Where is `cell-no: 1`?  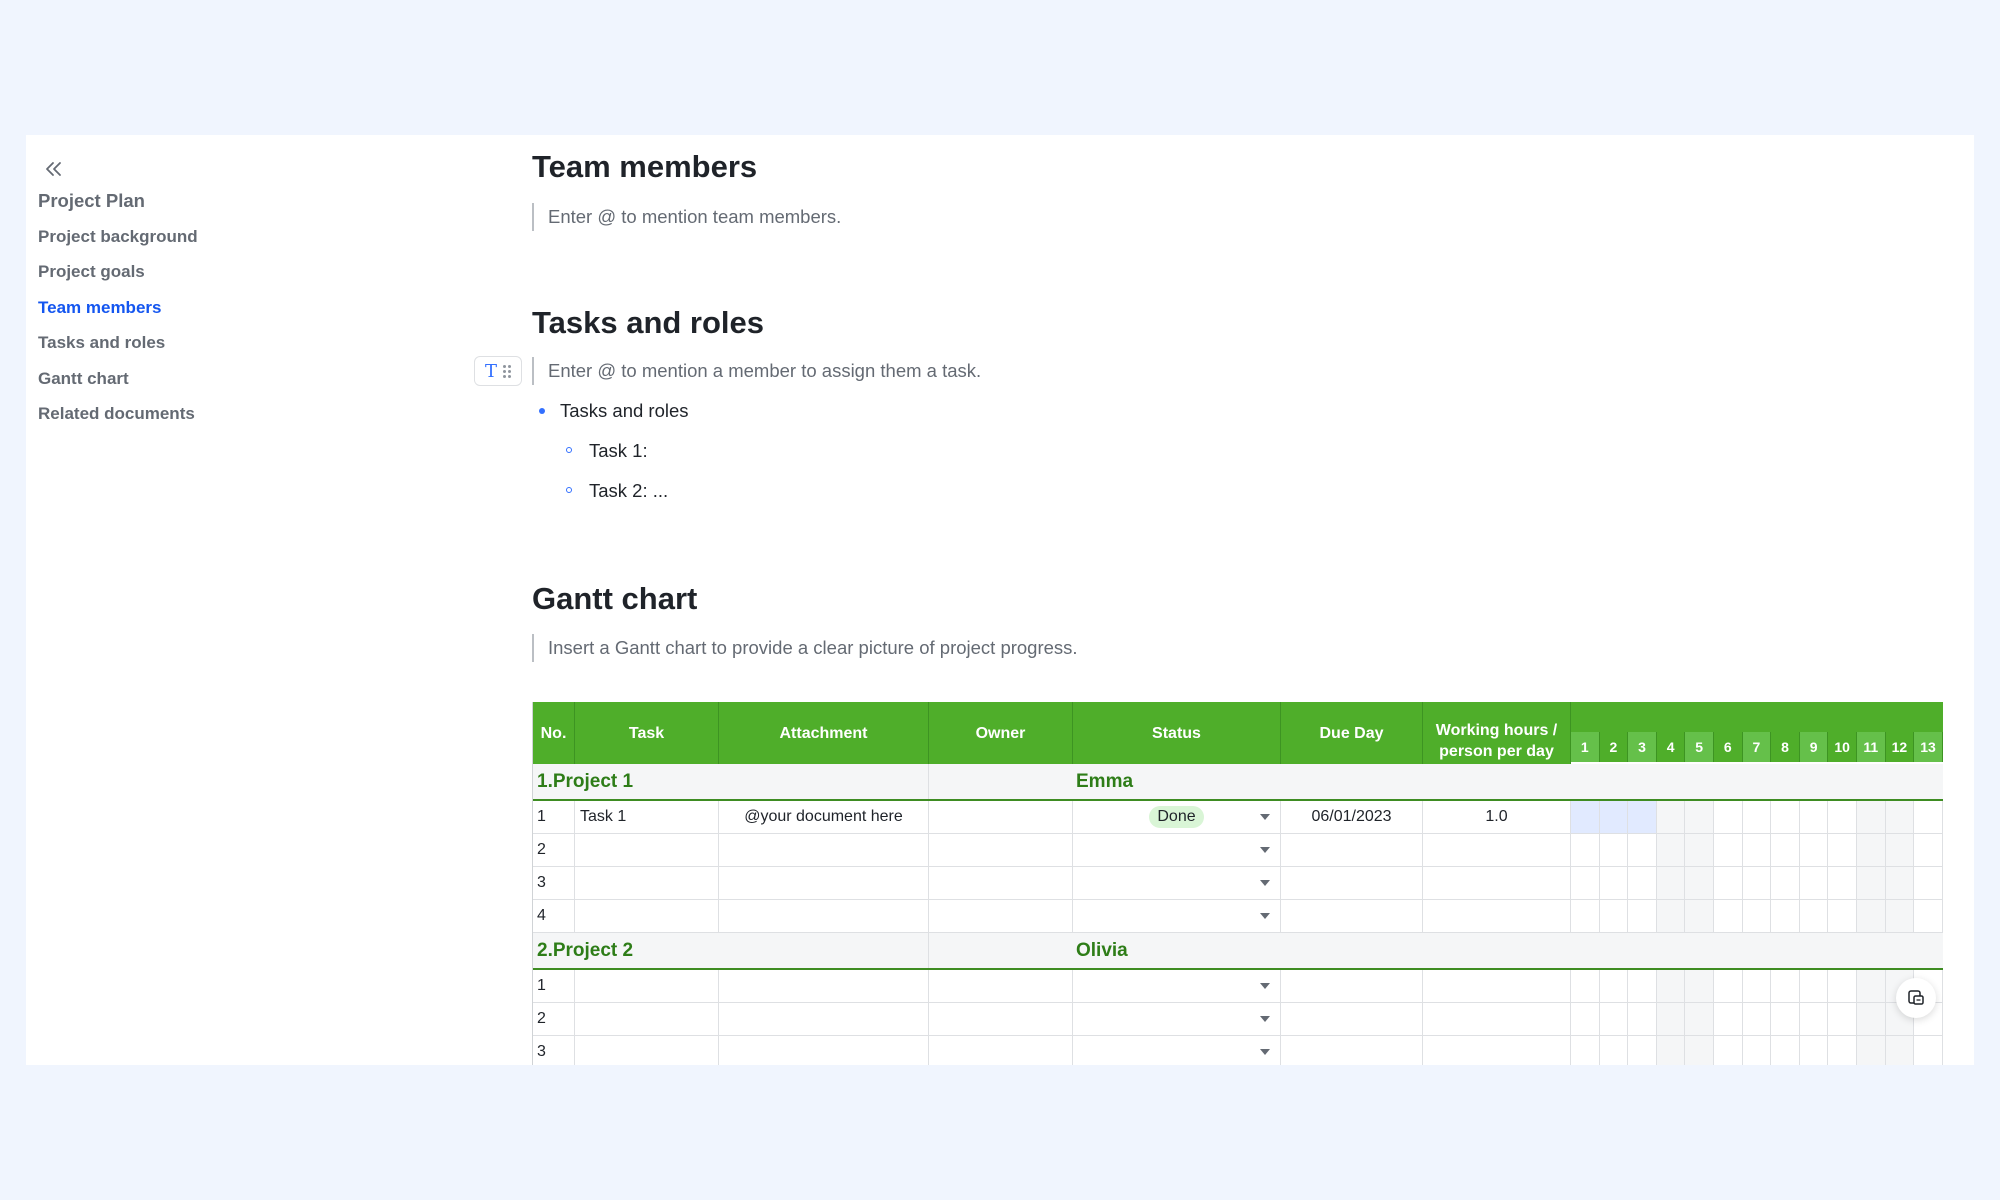 cell-no: 1 is located at coordinates (554, 817).